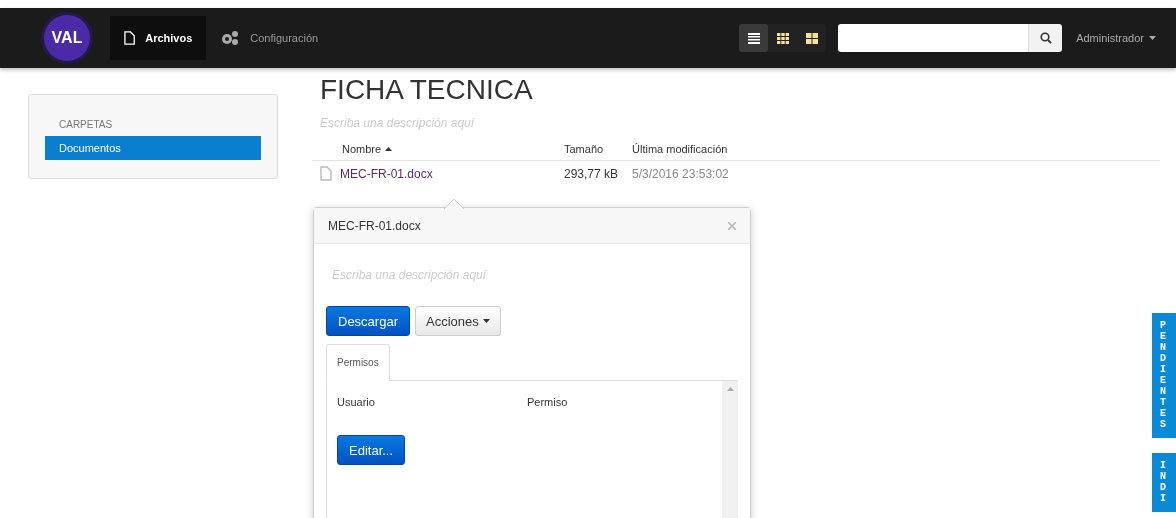 Image resolution: width=1176 pixels, height=518 pixels. I want to click on scrollbar, so click(730, 449).